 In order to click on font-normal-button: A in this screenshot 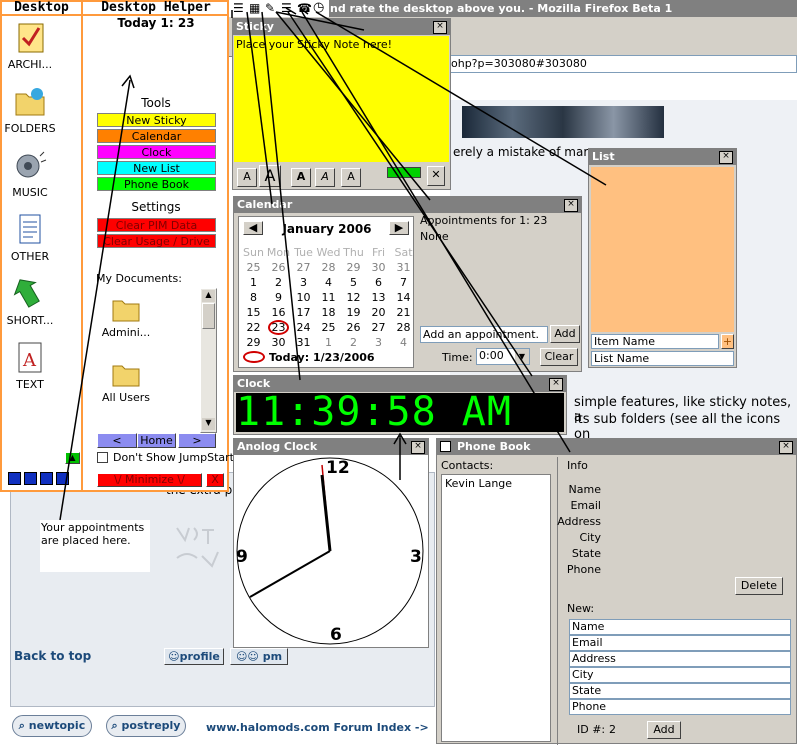, I will do `click(351, 177)`.